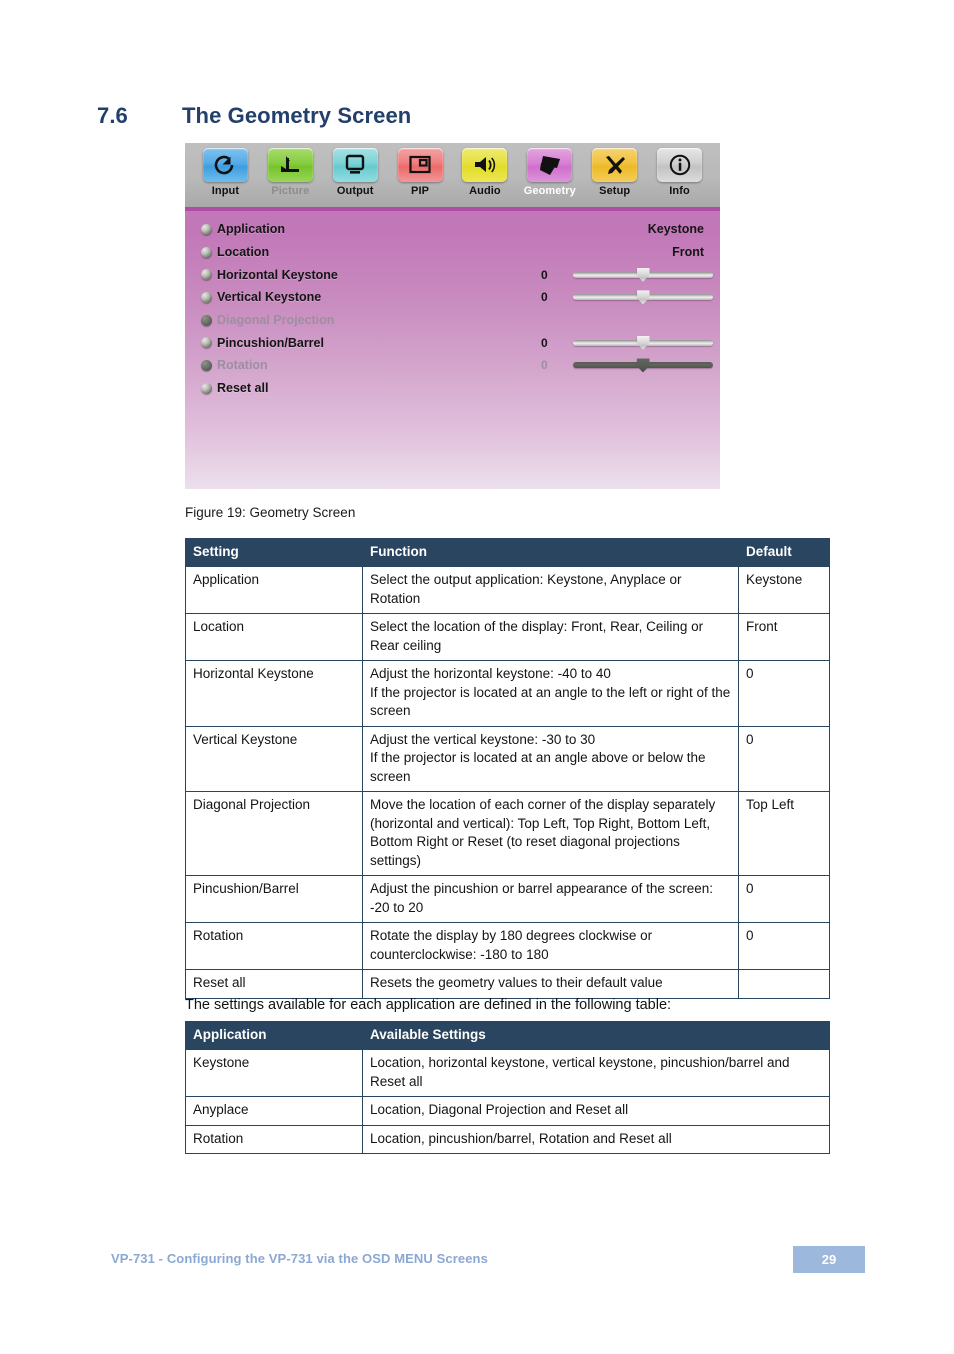  I want to click on horizontal-keystone-slider, so click(643, 274).